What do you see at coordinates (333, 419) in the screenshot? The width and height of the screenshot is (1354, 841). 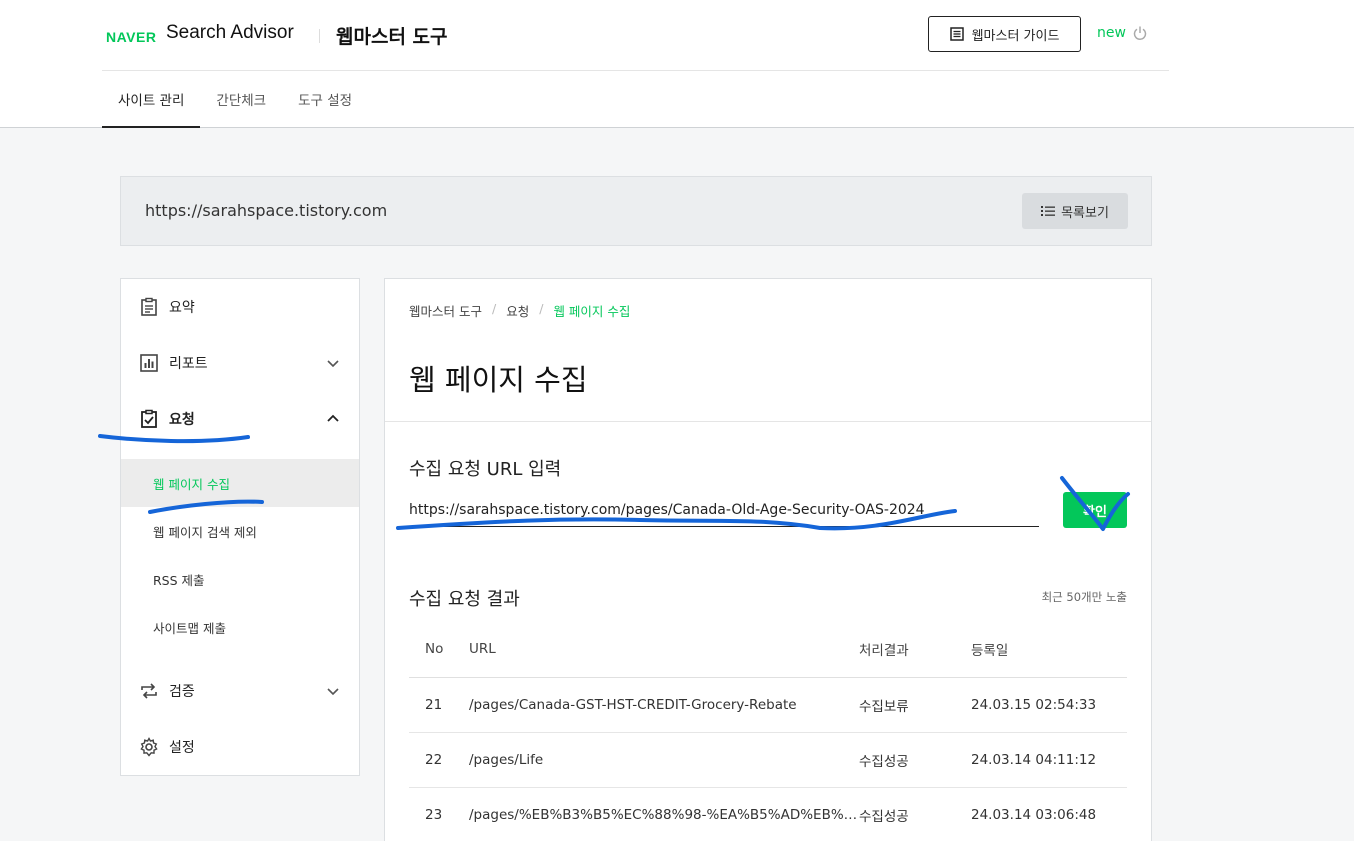 I see `chevron-up-icon` at bounding box center [333, 419].